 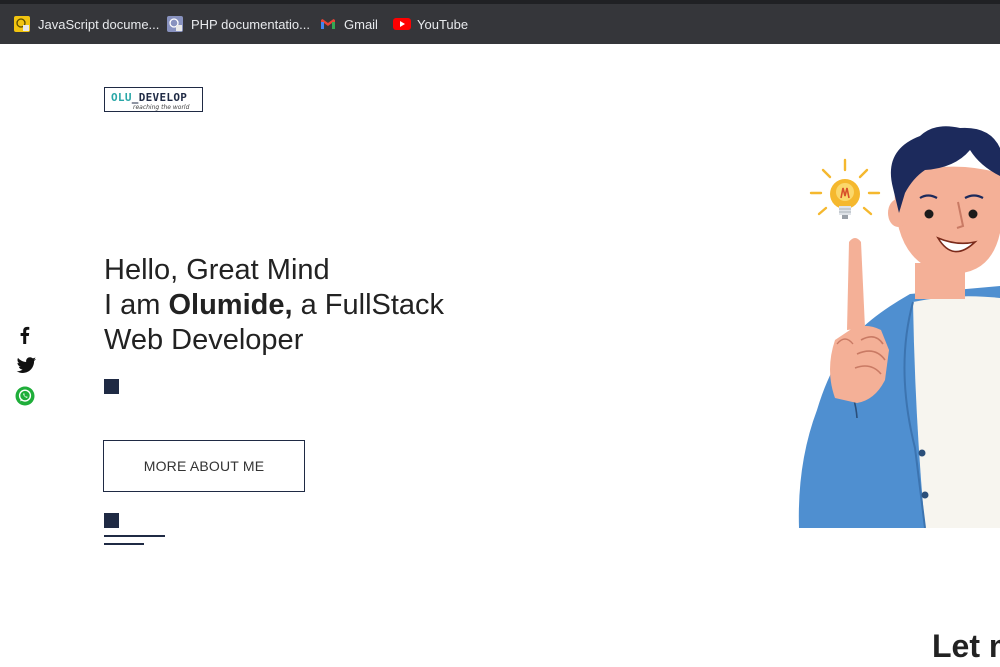 I want to click on gmail-icon, so click(x=328, y=24).